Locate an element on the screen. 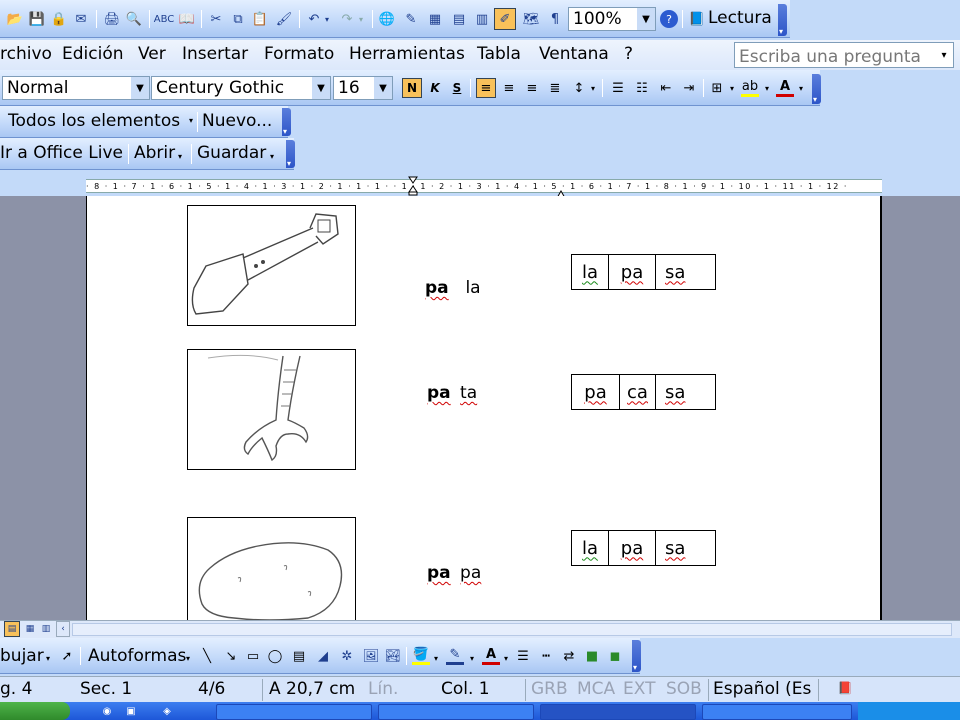 This screenshot has height=720, width=960. menu-edit: Edición is located at coordinates (93, 54).